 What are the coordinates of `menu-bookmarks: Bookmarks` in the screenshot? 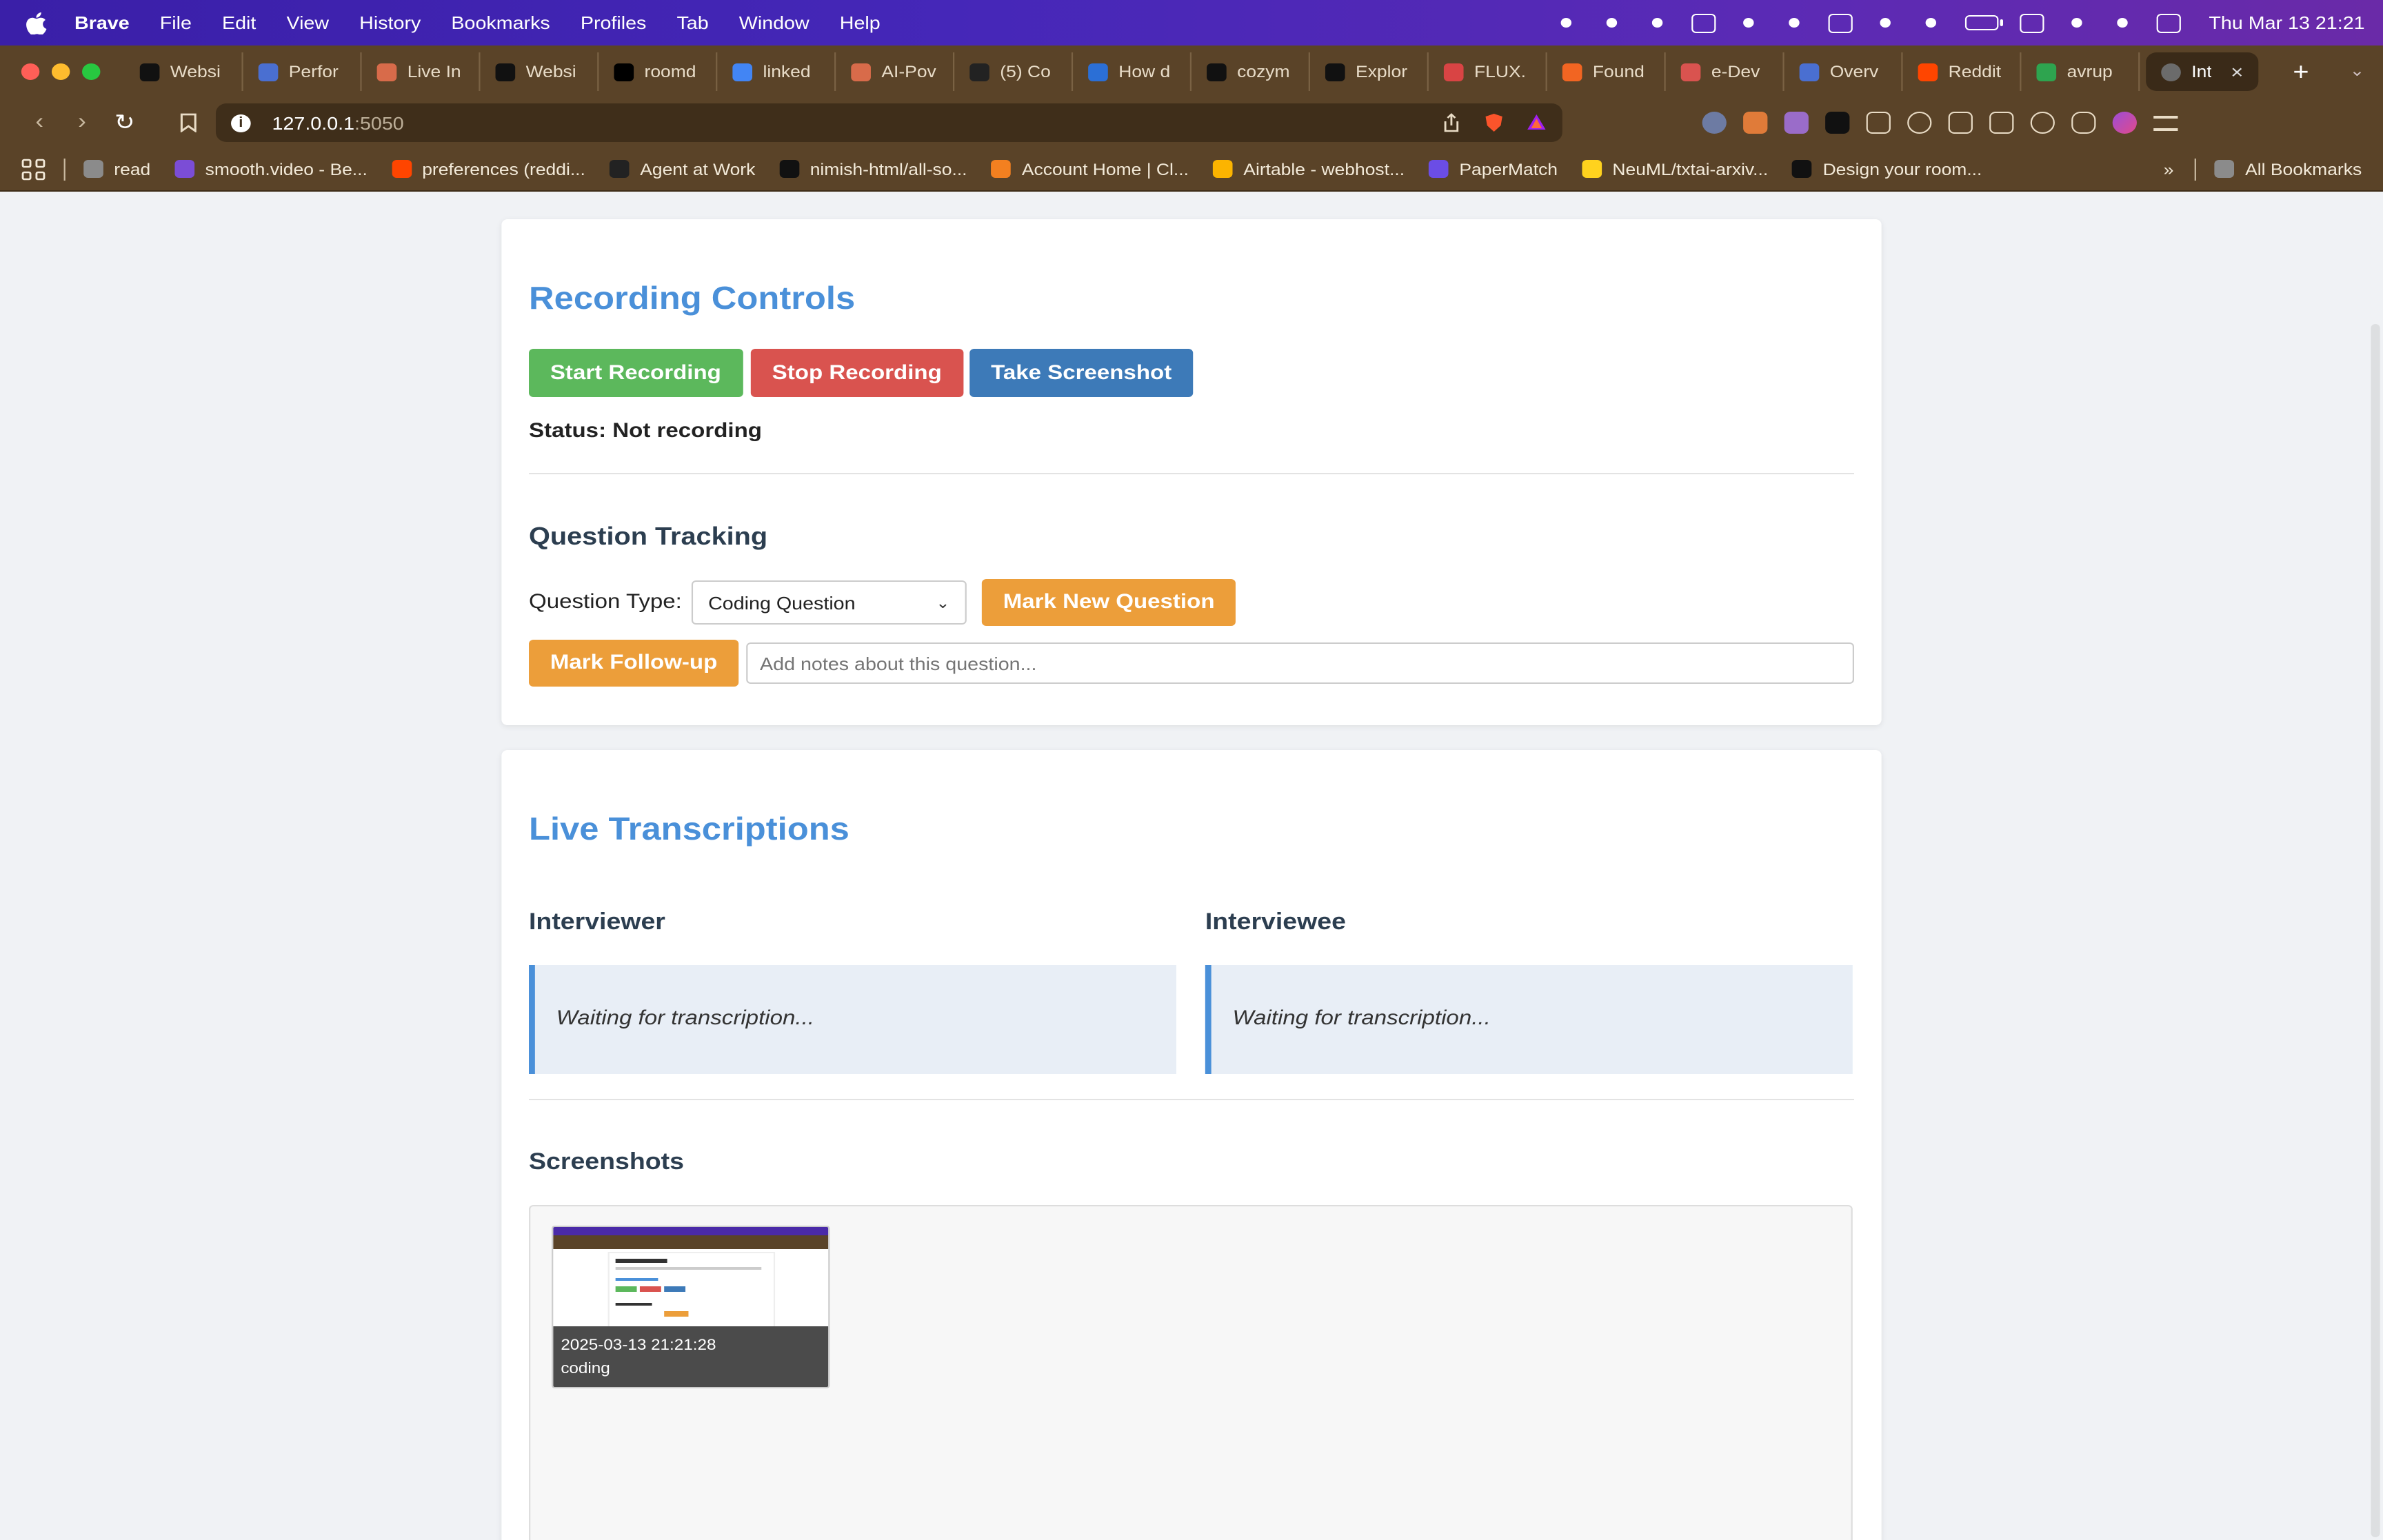 It's located at (500, 22).